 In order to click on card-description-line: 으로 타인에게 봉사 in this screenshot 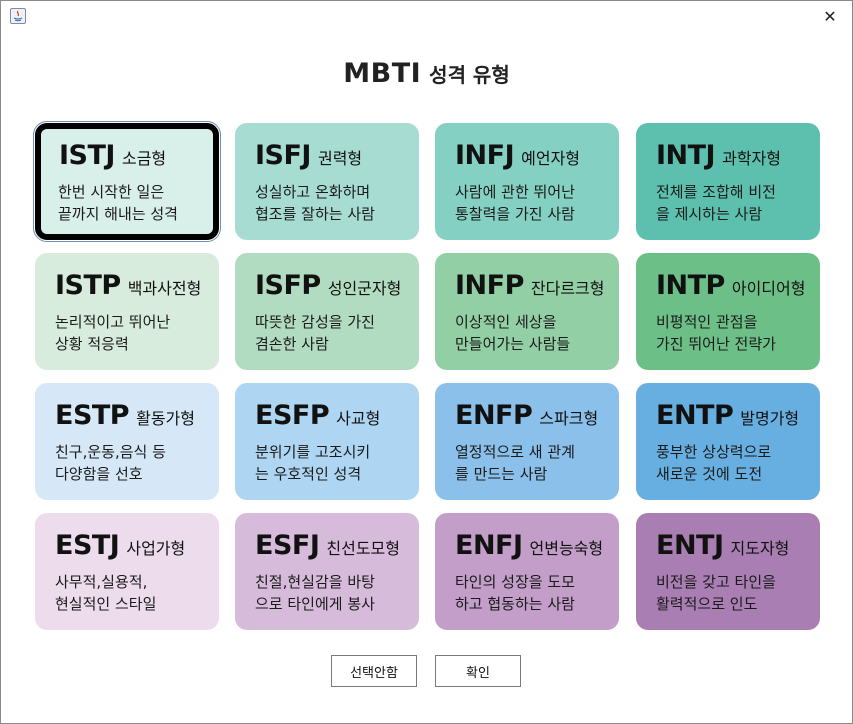, I will do `click(315, 604)`.